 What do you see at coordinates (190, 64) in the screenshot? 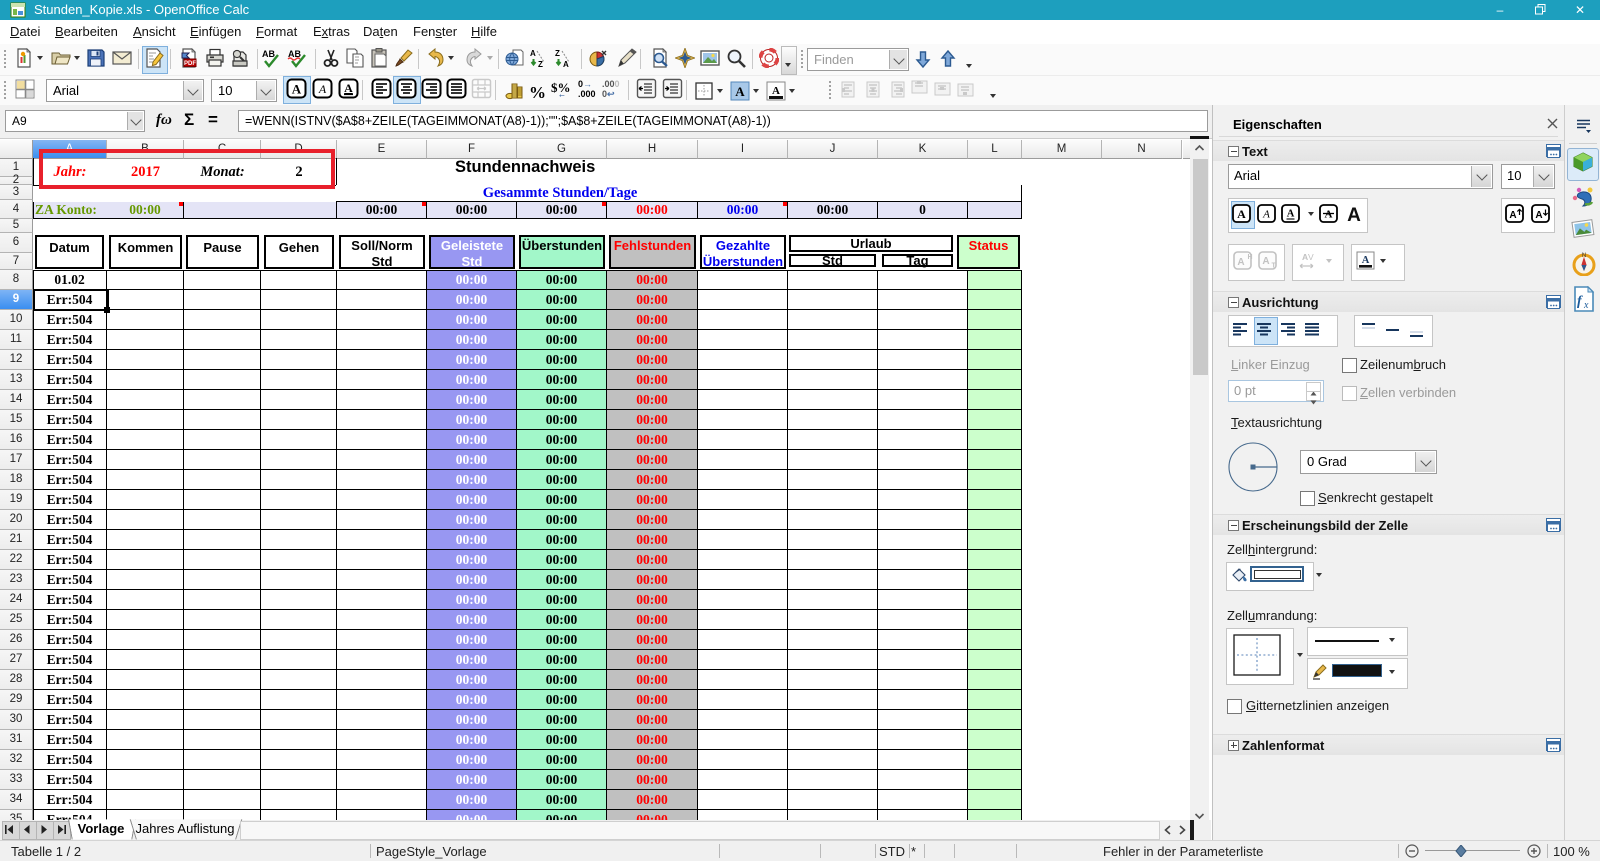
I see `svg-text: PDF` at bounding box center [190, 64].